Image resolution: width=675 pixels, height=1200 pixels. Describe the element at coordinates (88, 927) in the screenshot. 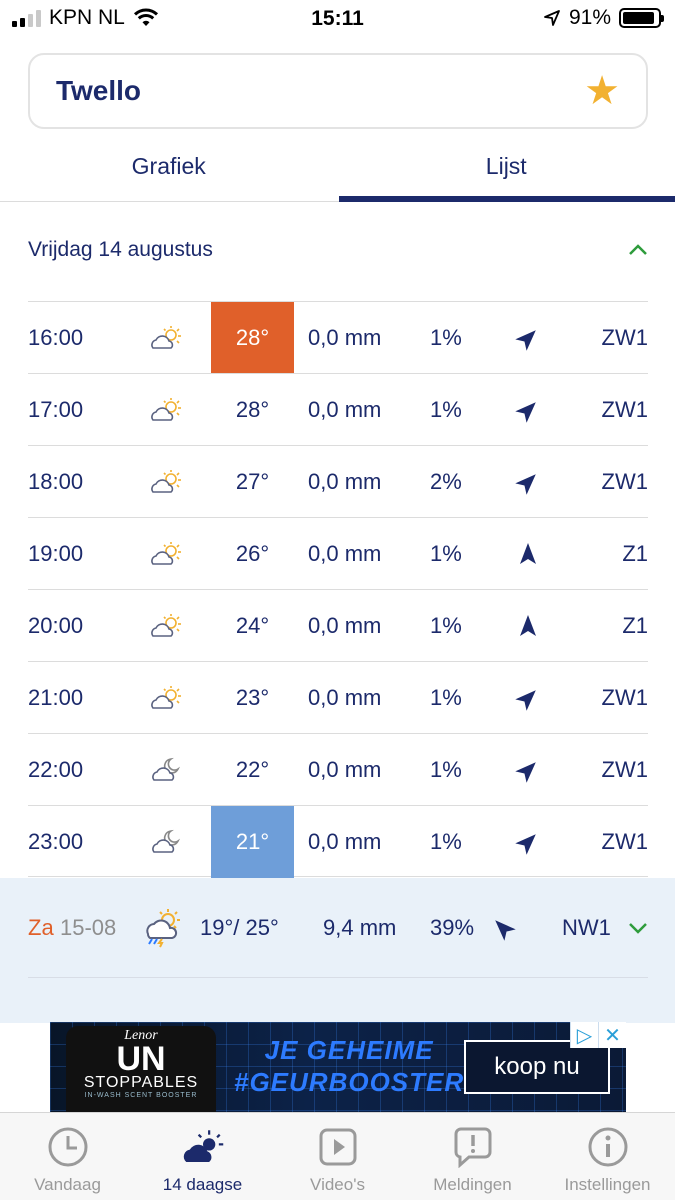

I see `day-date: 15-08` at that location.